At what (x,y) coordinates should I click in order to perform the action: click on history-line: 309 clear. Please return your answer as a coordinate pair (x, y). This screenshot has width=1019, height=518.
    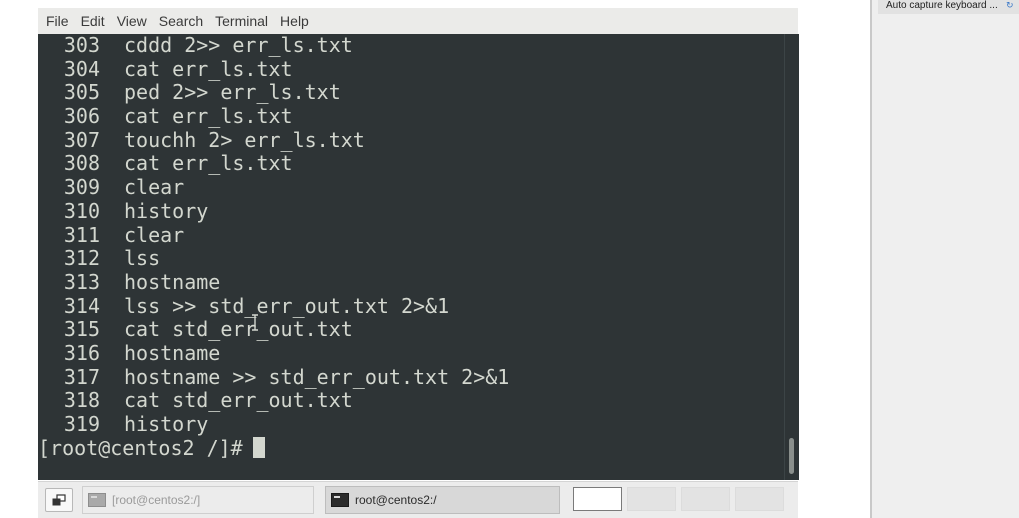
    Looking at the image, I should click on (273, 187).